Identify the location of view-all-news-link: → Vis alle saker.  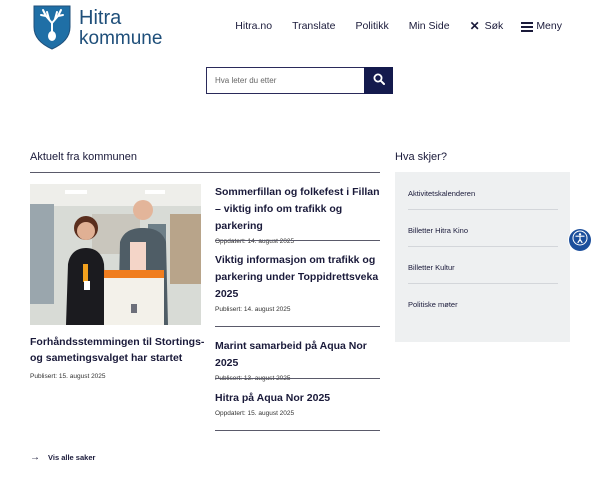
(62, 457).